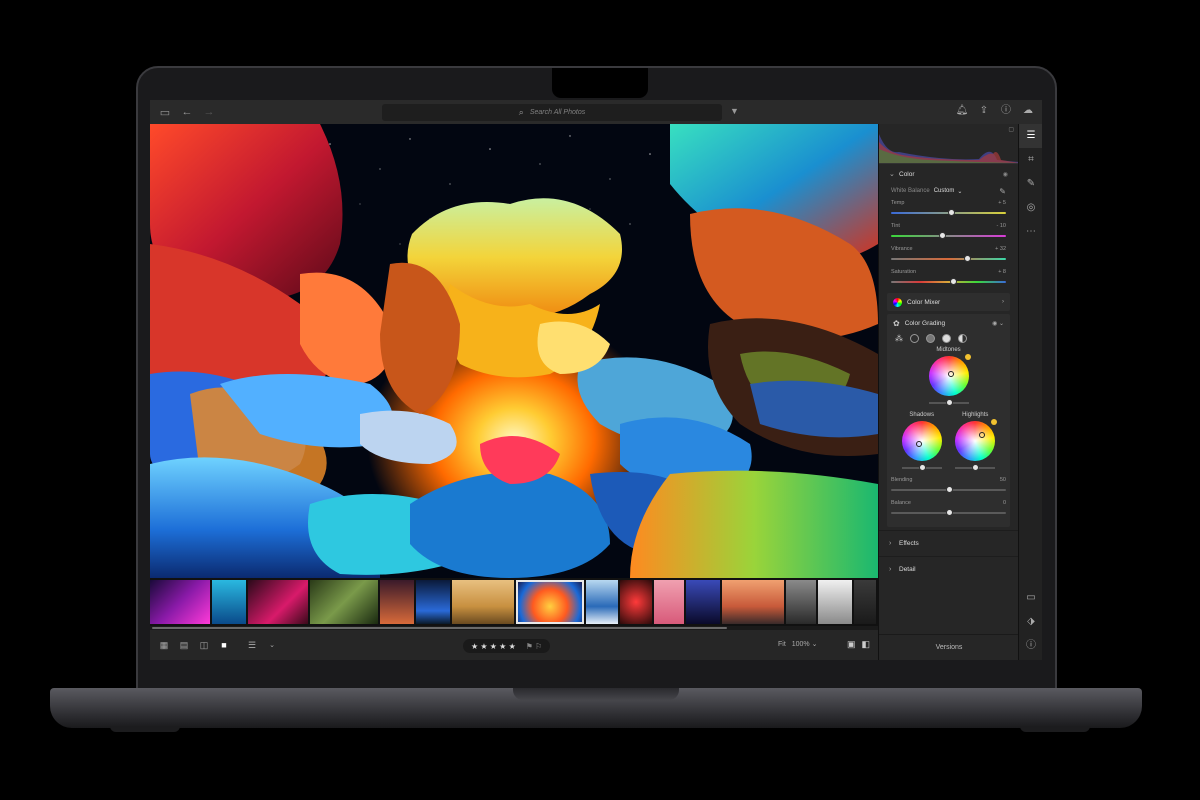 Image resolution: width=1200 pixels, height=800 pixels. Describe the element at coordinates (272, 645) in the screenshot. I see `chevron-down-icon: ⌄` at that location.